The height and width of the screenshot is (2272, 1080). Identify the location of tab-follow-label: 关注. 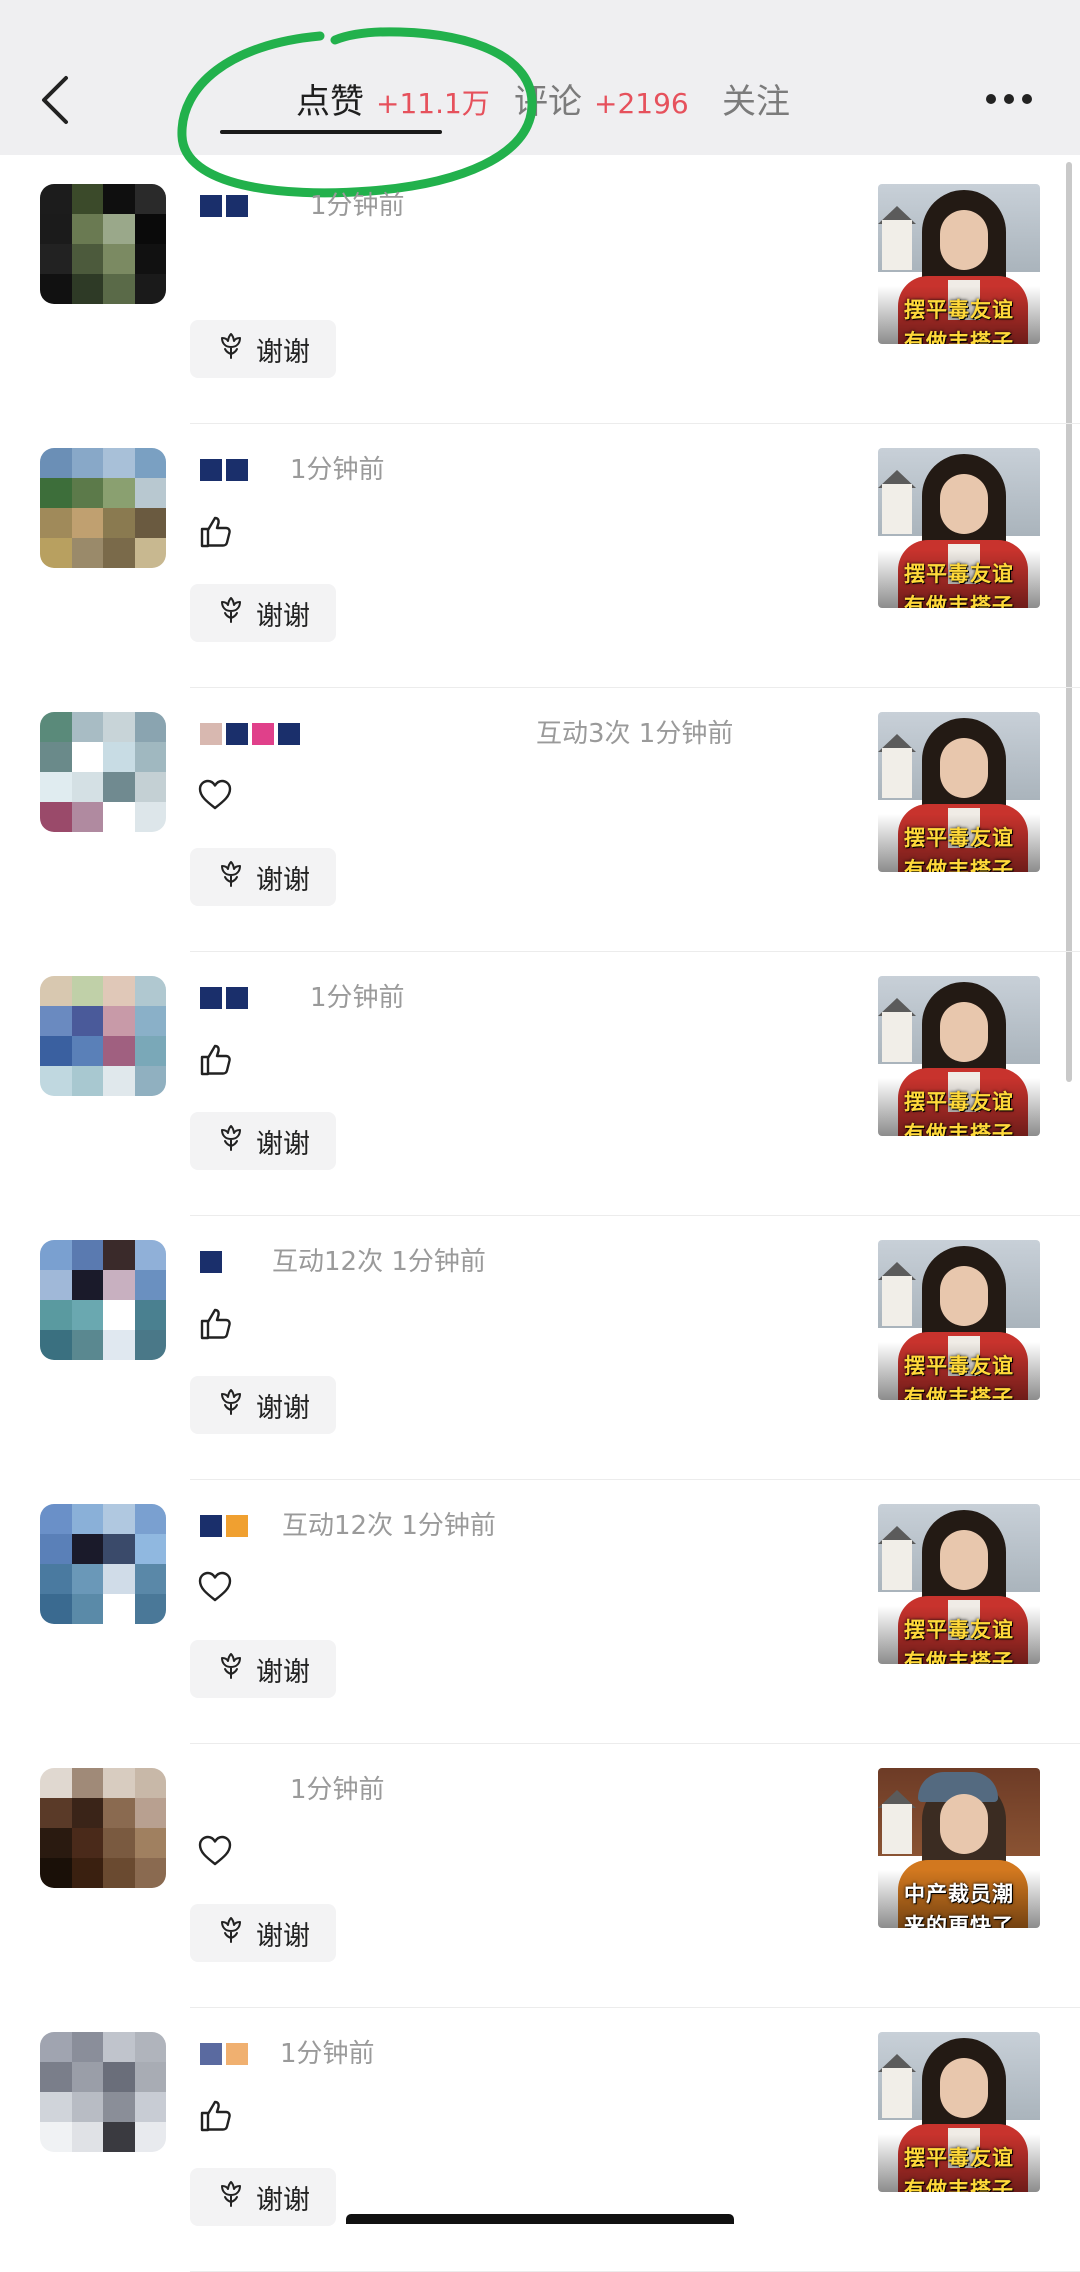
(756, 102).